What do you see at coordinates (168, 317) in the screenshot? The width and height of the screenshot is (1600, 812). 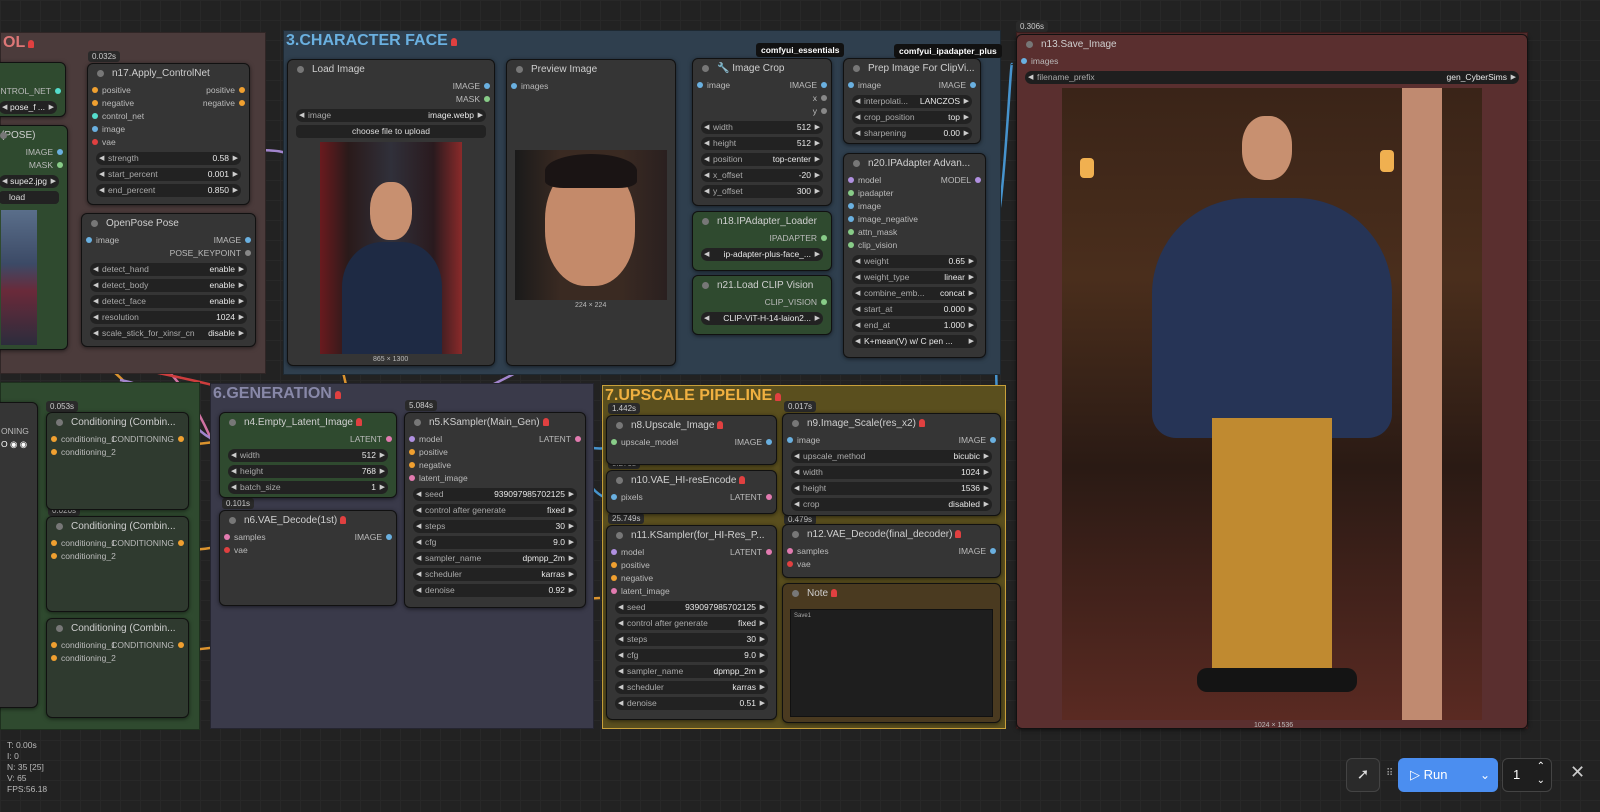 I see `resolution-widget: resolution1024` at bounding box center [168, 317].